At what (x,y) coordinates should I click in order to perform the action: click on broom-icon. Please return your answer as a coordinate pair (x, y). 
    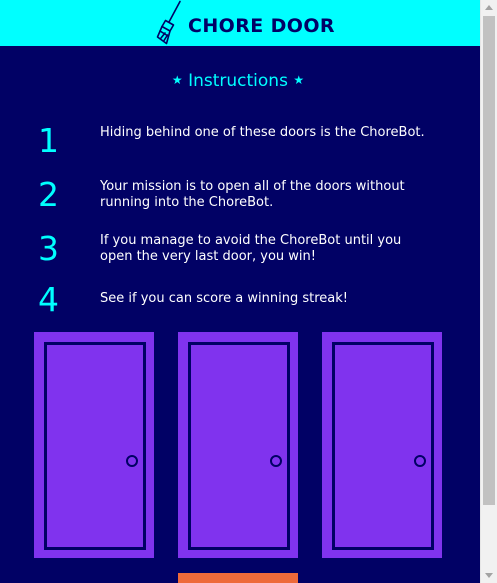
    Looking at the image, I should click on (168, 22).